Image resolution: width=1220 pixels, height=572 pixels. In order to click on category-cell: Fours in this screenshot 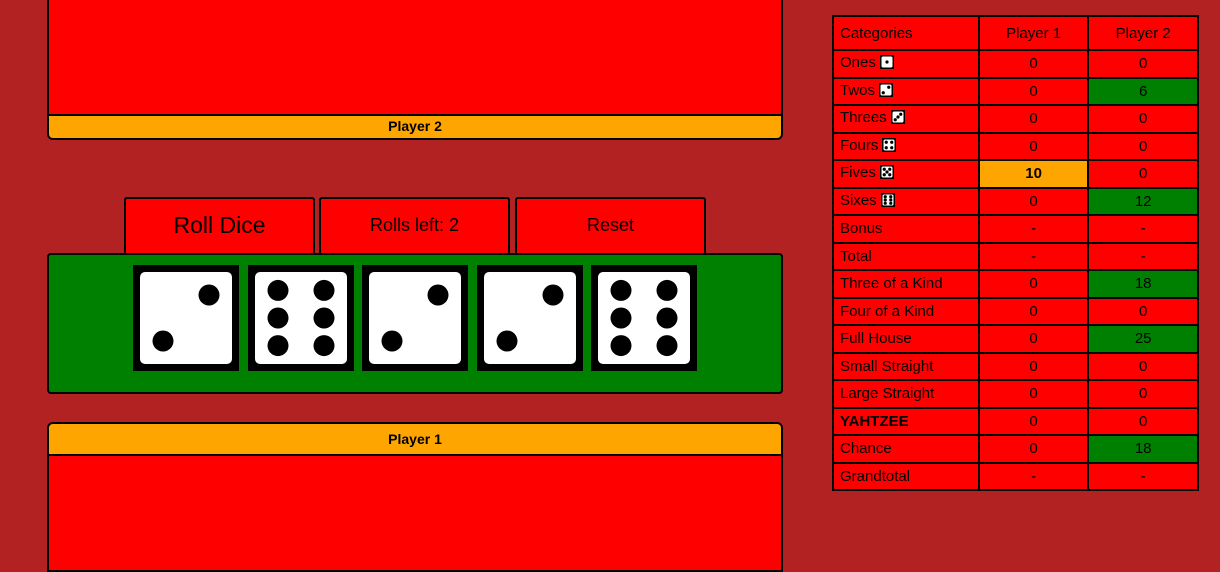, I will do `click(906, 146)`.